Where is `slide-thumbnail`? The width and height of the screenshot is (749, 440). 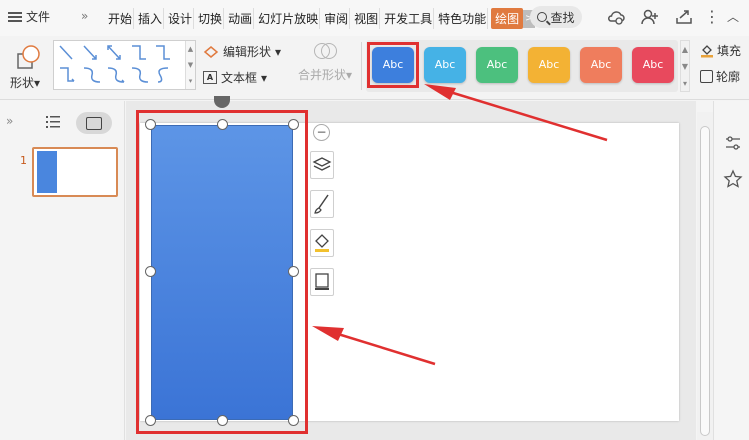 slide-thumbnail is located at coordinates (75, 172).